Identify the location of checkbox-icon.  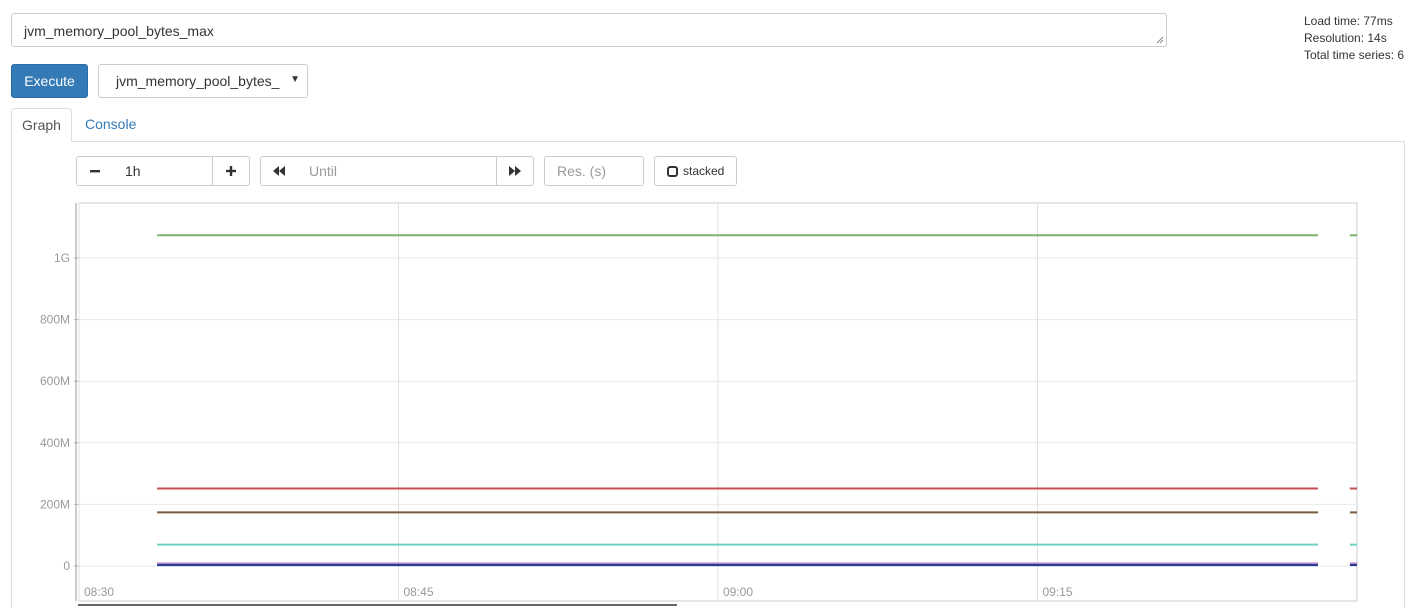
(672, 171).